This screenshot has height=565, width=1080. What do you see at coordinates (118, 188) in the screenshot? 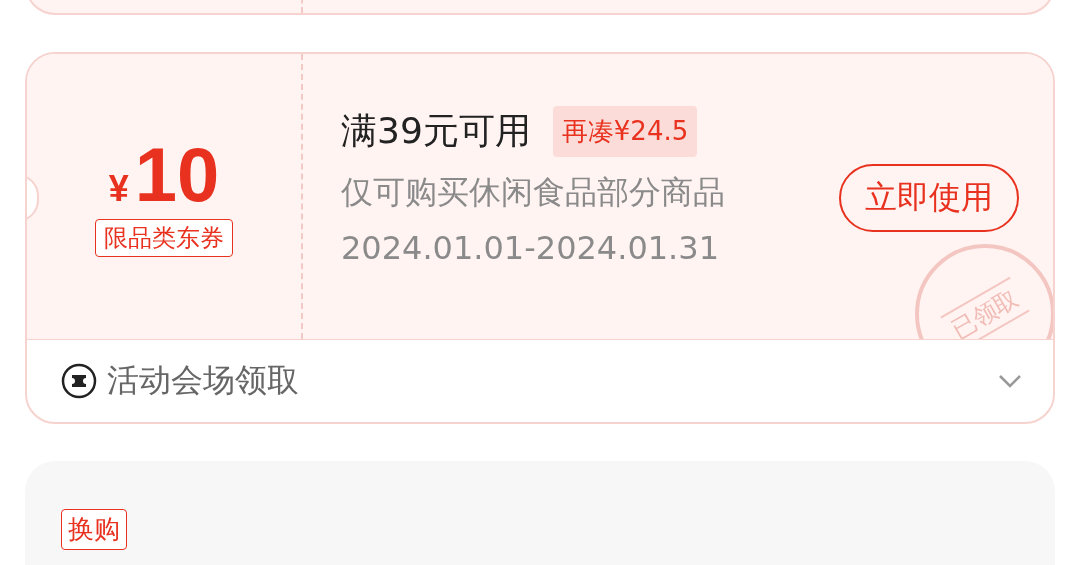
I see `currency-symbol: ¥` at bounding box center [118, 188].